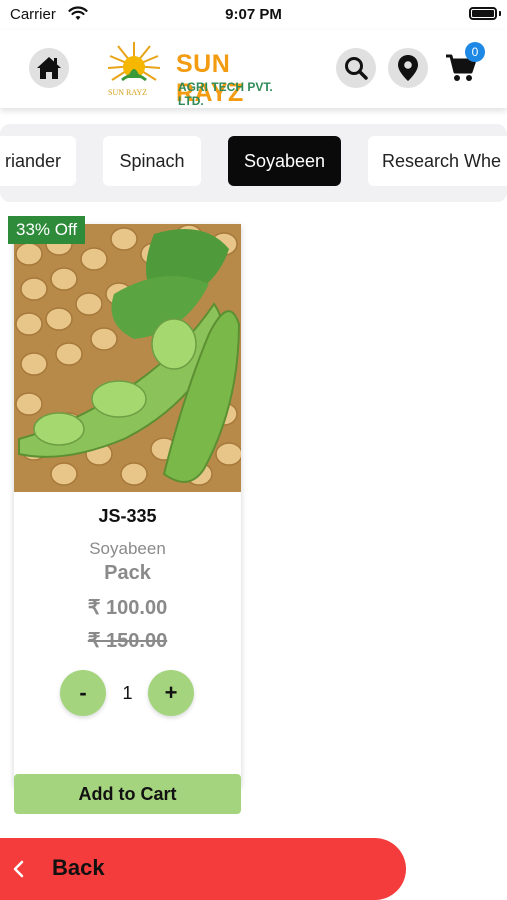  I want to click on product-original-price: ₹ 150.00, so click(127, 641).